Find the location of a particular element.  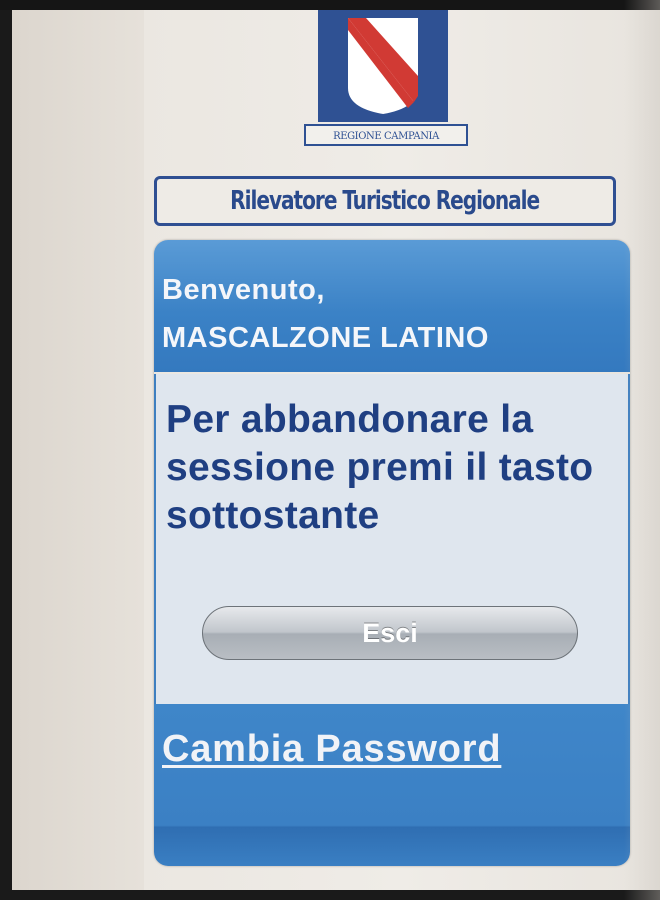

change-password-link: Cambia Password is located at coordinates (331, 749).